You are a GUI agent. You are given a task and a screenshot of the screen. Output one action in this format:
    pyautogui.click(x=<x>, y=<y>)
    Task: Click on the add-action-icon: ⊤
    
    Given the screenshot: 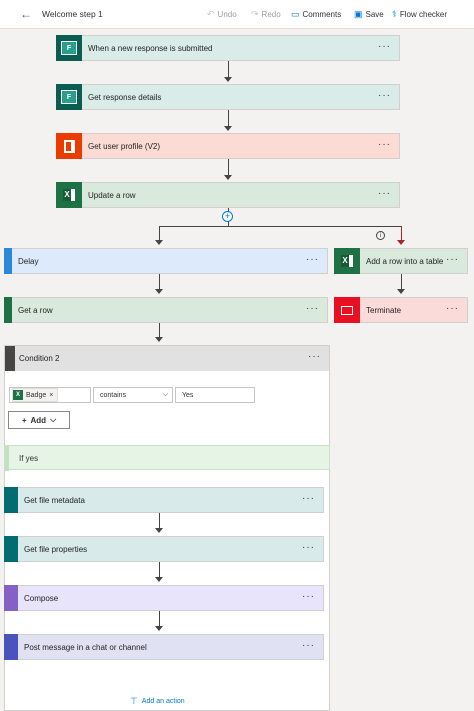 What is the action you would take?
    pyautogui.click(x=134, y=701)
    